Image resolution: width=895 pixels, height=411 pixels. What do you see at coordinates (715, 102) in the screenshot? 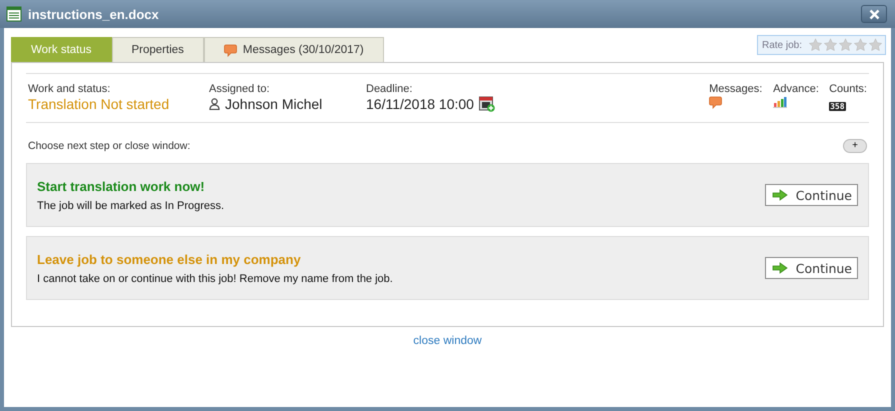
I see `speech-bubble-icon` at bounding box center [715, 102].